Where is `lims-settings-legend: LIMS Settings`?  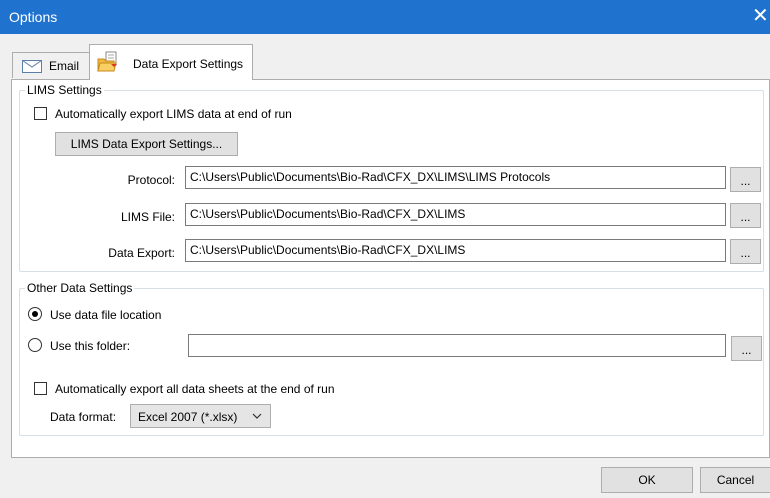
lims-settings-legend: LIMS Settings is located at coordinates (64, 90).